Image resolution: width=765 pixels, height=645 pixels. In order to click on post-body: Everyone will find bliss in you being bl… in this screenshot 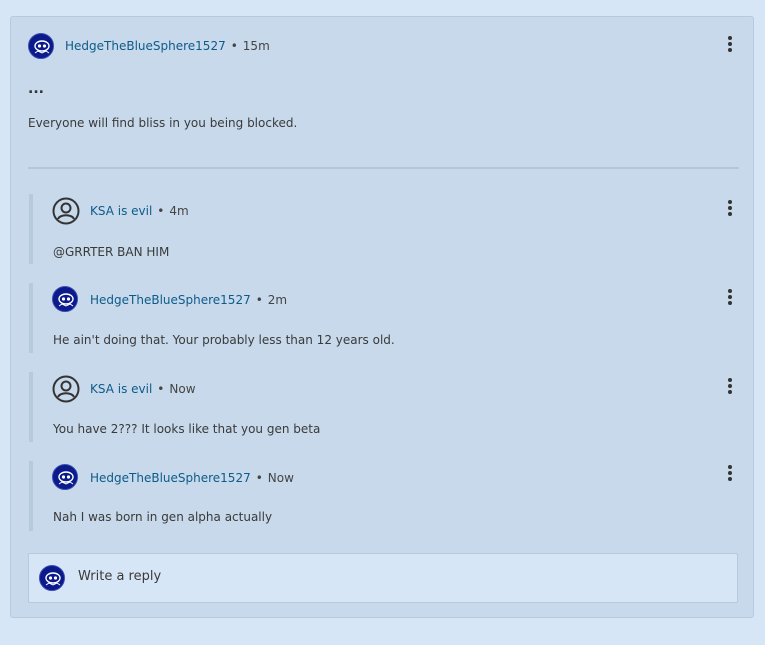, I will do `click(163, 123)`.